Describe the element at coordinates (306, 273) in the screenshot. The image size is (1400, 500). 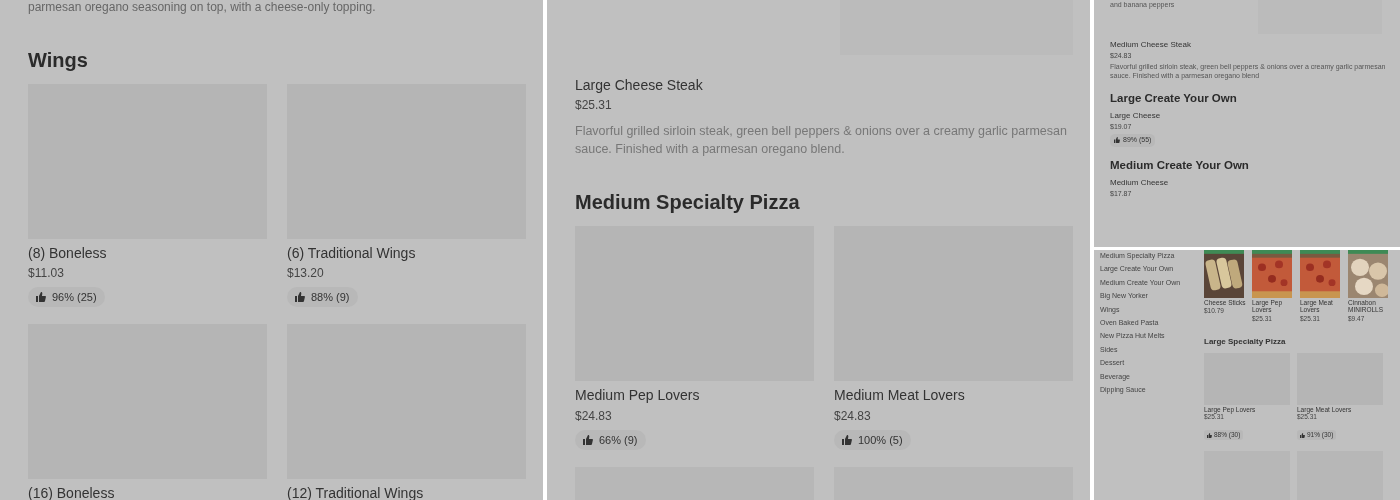
I see `item-price: $13.20` at that location.